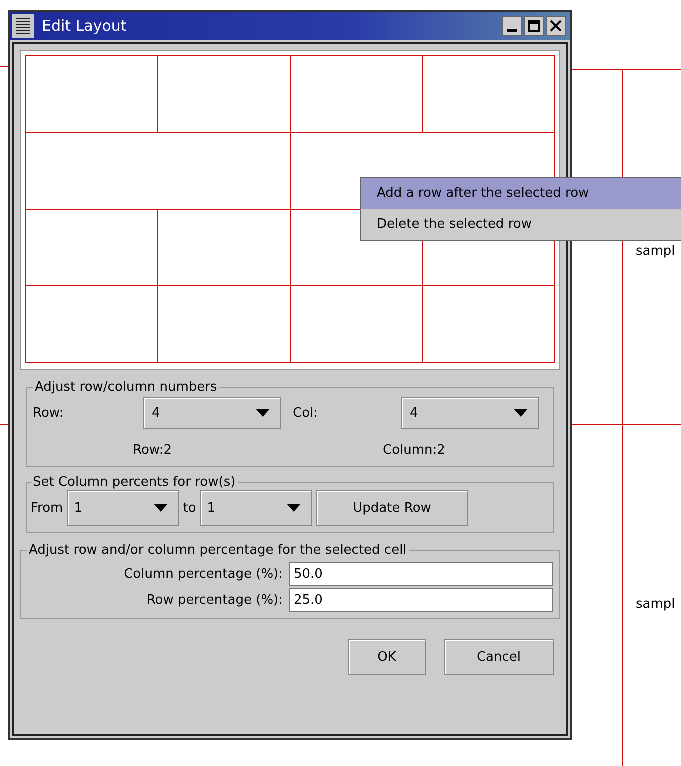 This screenshot has width=681, height=766. I want to click on menu-item: Add a row after the selected row, so click(521, 193).